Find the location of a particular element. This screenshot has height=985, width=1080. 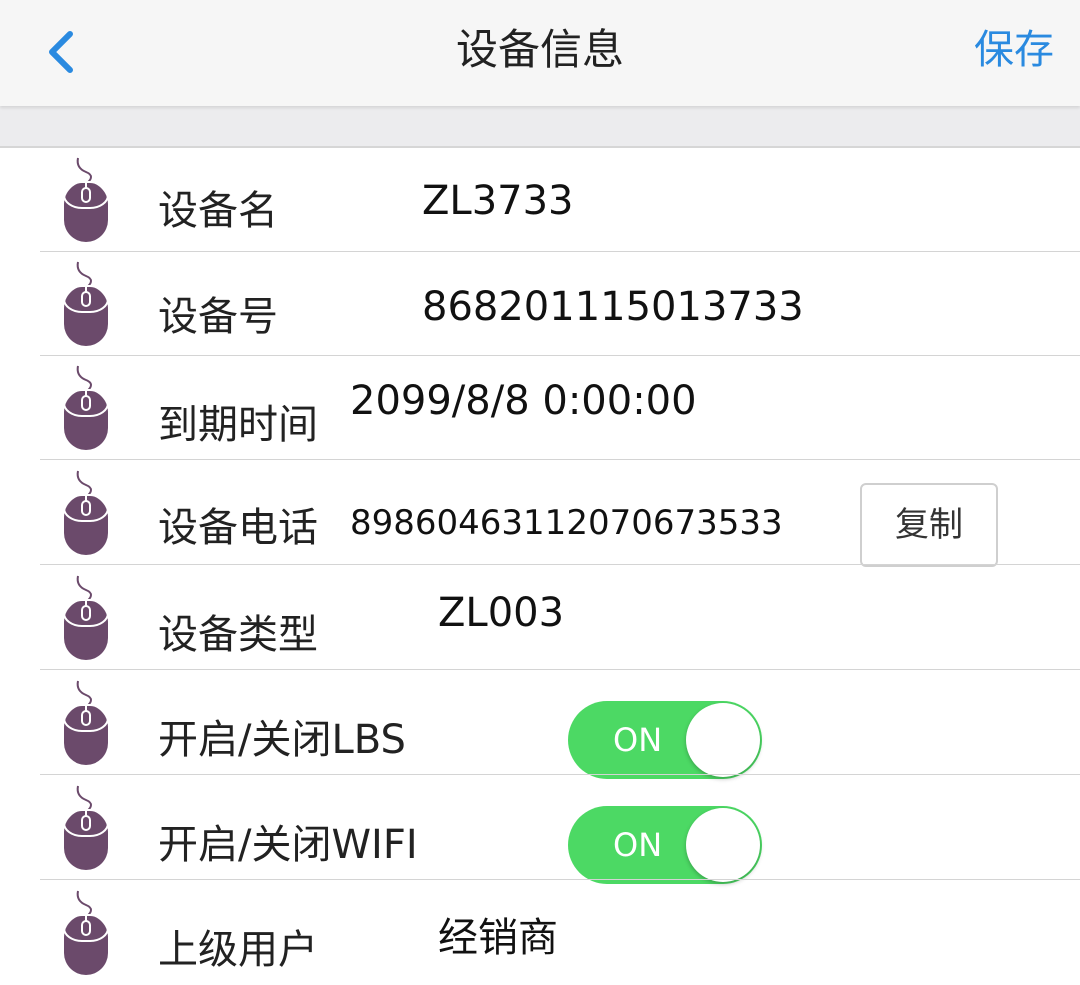

row-label: 设备电话 is located at coordinates (238, 528).